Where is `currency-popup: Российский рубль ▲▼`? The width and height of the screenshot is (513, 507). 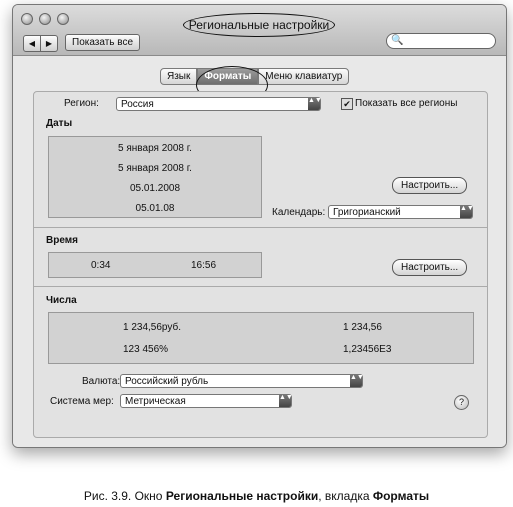
currency-popup: Российский рубль ▲▼ is located at coordinates (242, 381).